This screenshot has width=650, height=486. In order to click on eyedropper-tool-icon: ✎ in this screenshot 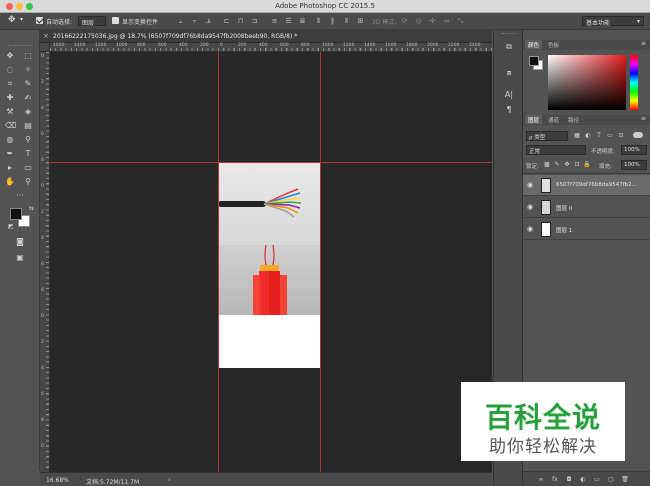, I will do `click(28, 84)`.